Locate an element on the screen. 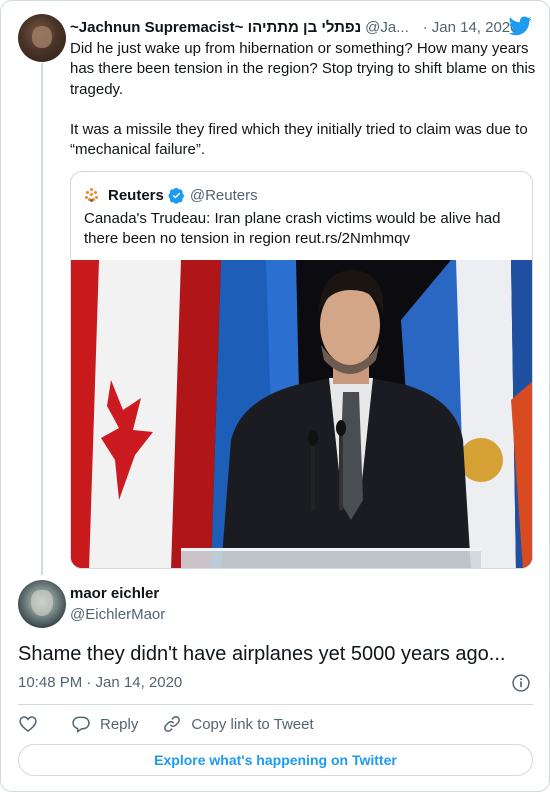 The image size is (550, 792). parent-date: Jan 14, 2020 is located at coordinates (475, 27).